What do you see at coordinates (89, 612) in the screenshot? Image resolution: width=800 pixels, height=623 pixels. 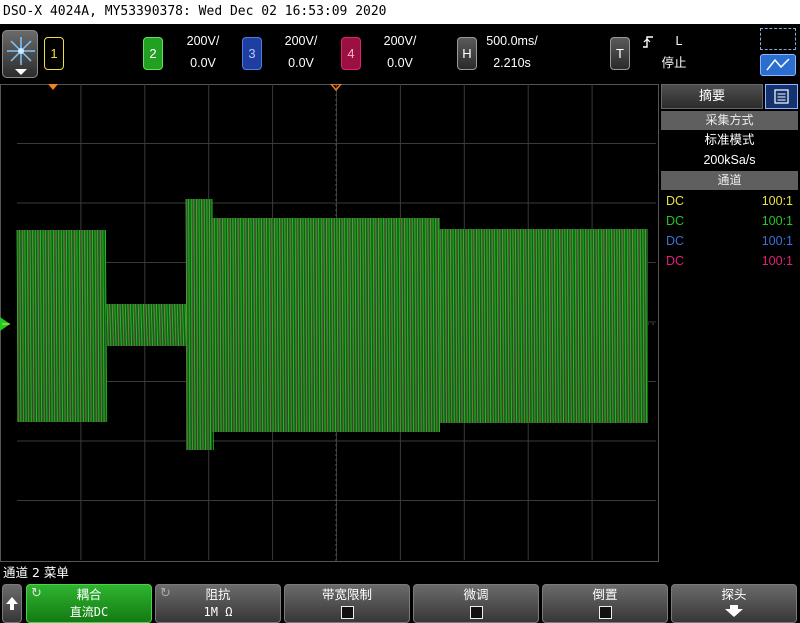 I see `coupling-value: 直流DC` at bounding box center [89, 612].